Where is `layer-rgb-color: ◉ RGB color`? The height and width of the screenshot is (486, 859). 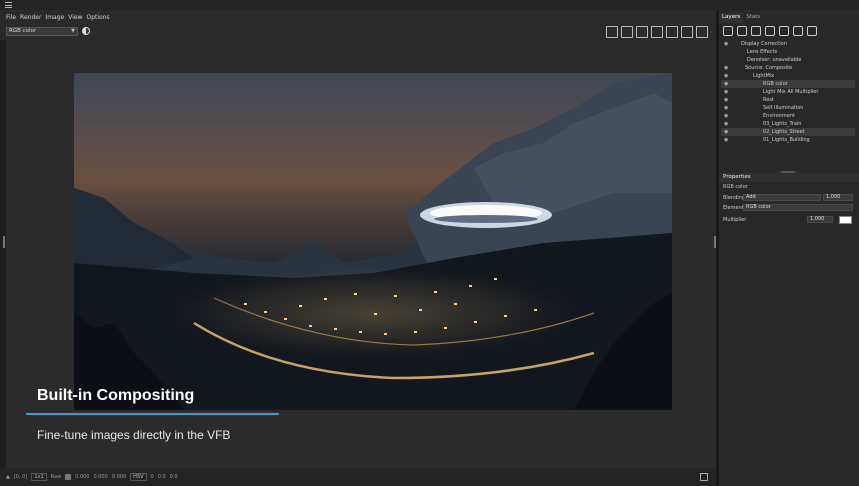
layer-rgb-color: ◉ RGB color is located at coordinates (788, 84).